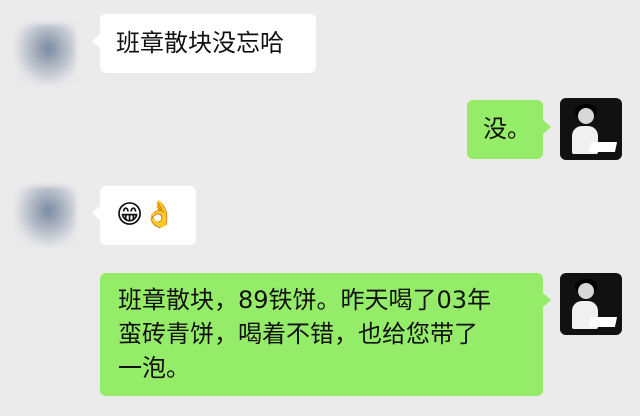  I want to click on ok-hand-emoji-icon: 👌, so click(159, 215).